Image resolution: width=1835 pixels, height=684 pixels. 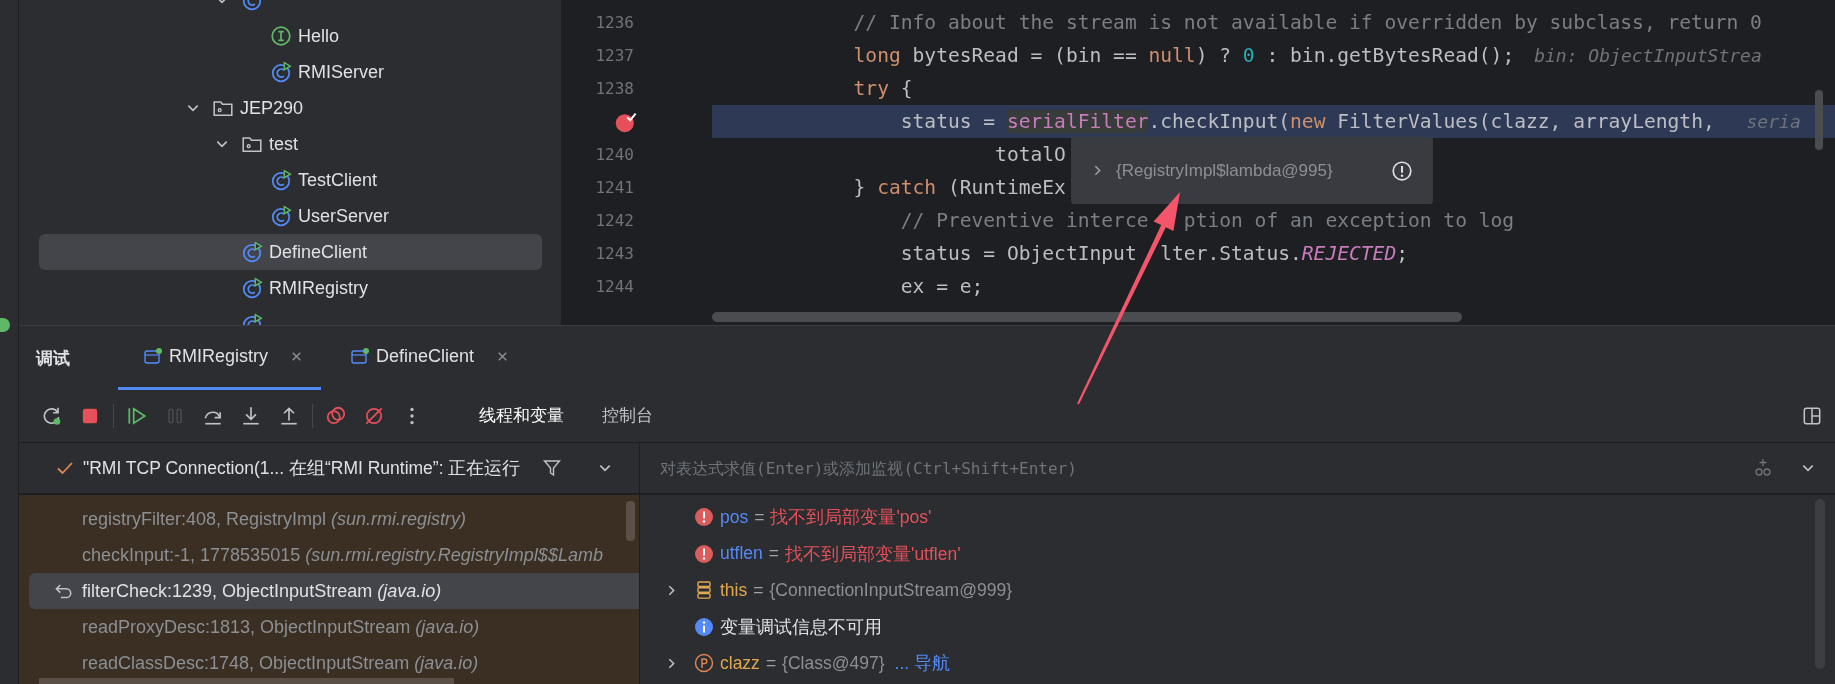 What do you see at coordinates (1207, 221) in the screenshot?
I see `code-line: // Preventive interce ption of an exception to log` at bounding box center [1207, 221].